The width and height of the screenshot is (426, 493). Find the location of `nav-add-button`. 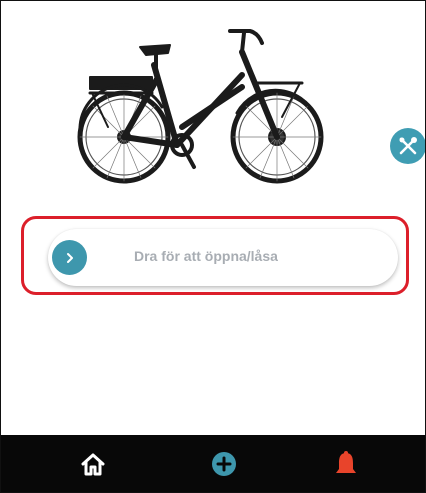

nav-add-button is located at coordinates (224, 464).